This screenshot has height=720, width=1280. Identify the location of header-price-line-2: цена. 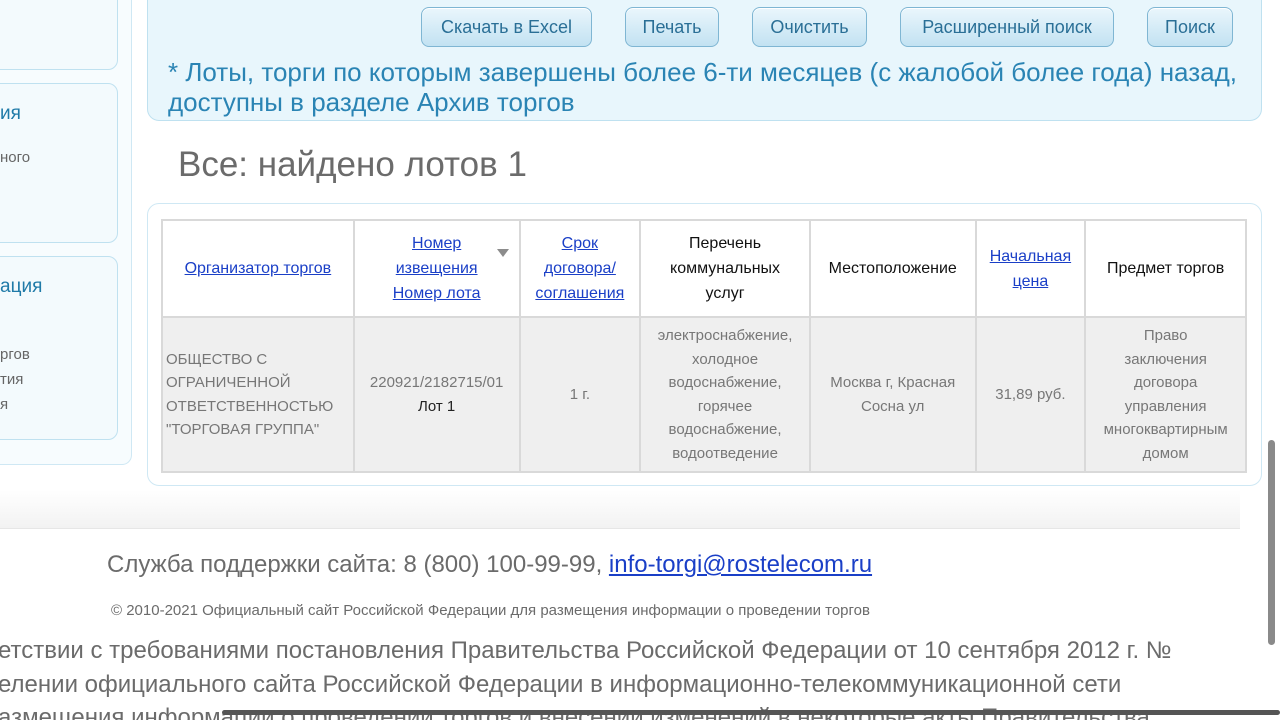
(1030, 281).